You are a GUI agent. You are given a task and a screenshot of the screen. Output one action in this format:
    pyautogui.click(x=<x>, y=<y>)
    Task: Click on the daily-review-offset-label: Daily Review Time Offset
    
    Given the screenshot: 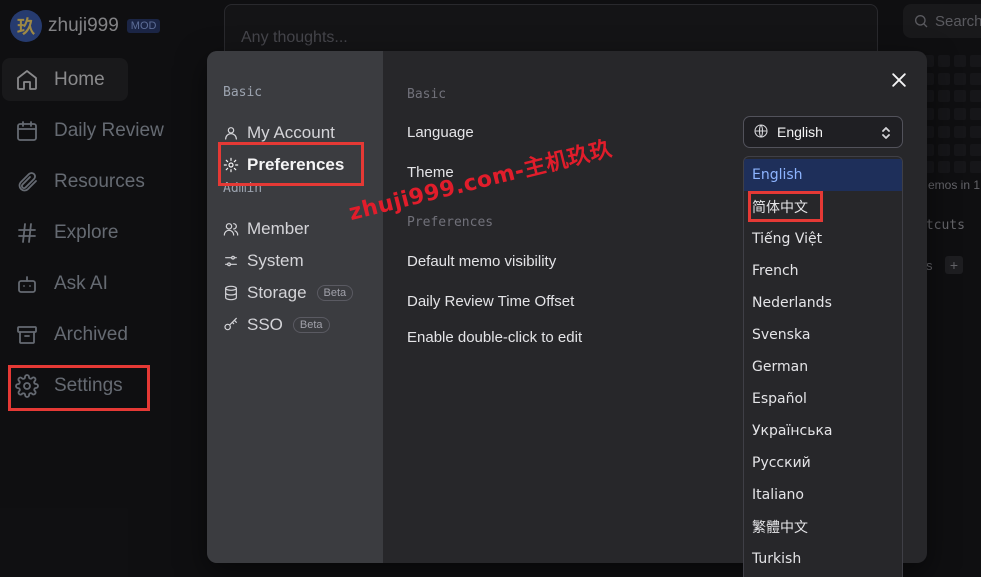 What is the action you would take?
    pyautogui.click(x=491, y=301)
    